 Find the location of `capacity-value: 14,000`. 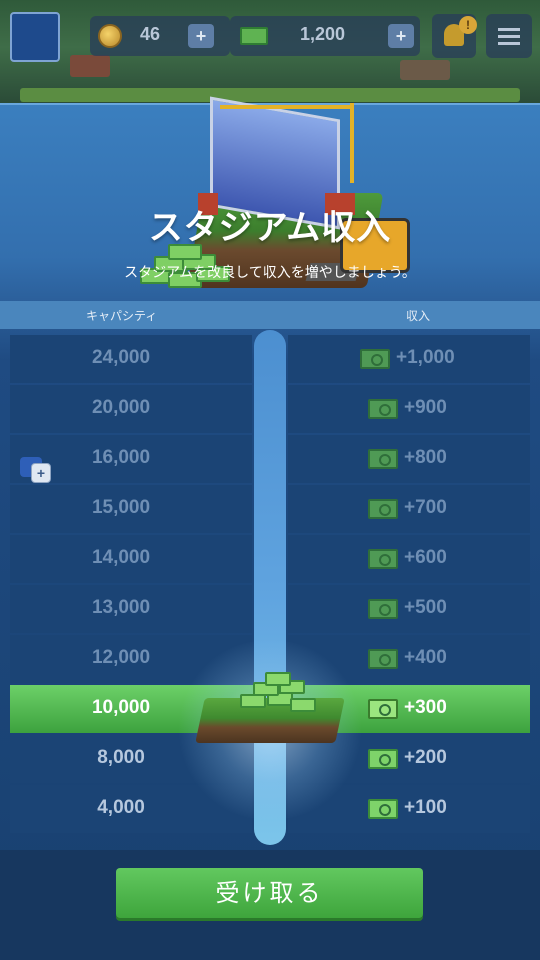

capacity-value: 14,000 is located at coordinates (121, 557).